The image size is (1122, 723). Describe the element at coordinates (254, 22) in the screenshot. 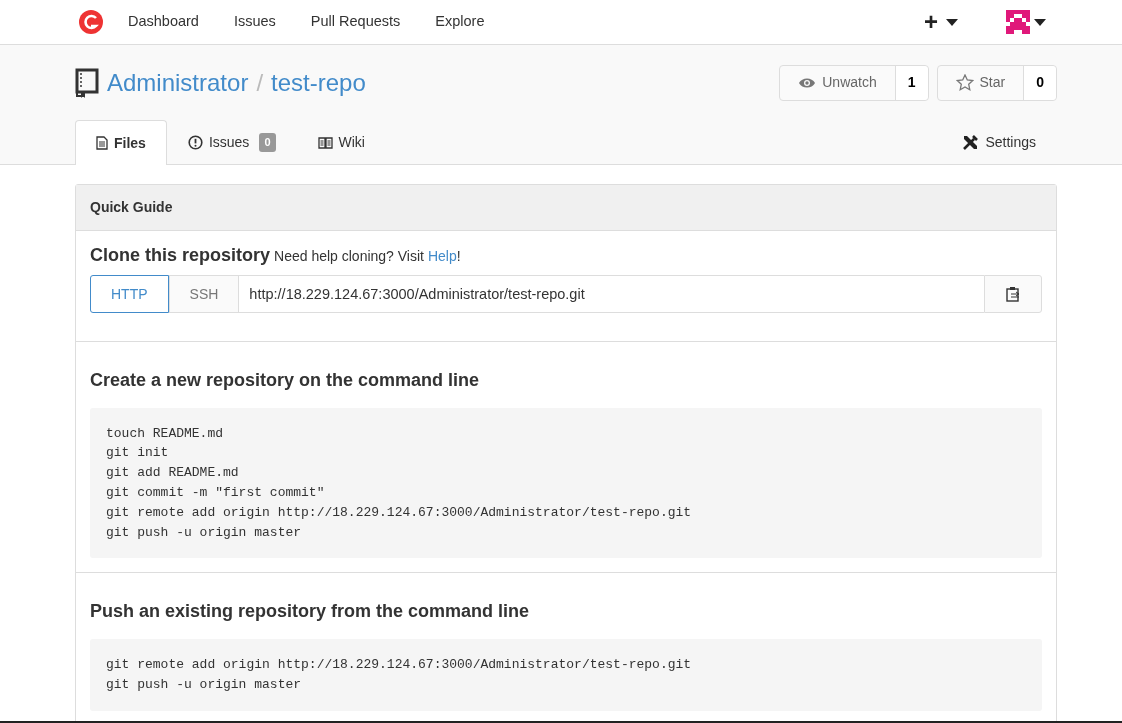

I see `nav-link: Issues` at that location.